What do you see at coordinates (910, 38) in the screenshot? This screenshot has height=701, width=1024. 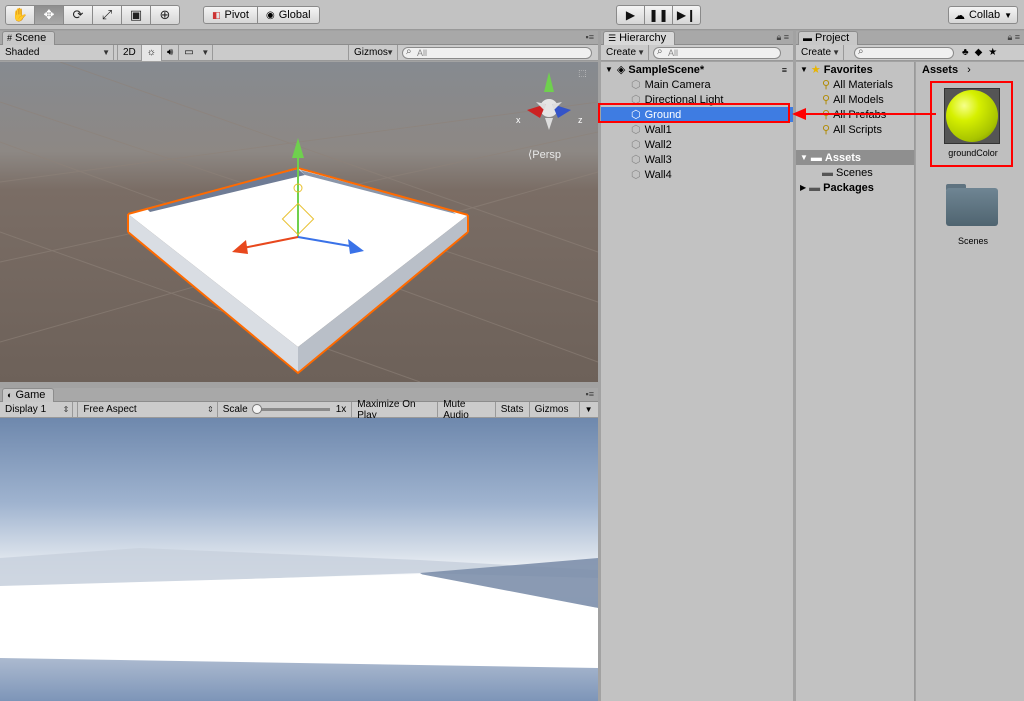 I see `project-tabbar: ▬ Project 🔒︎ ≡` at bounding box center [910, 38].